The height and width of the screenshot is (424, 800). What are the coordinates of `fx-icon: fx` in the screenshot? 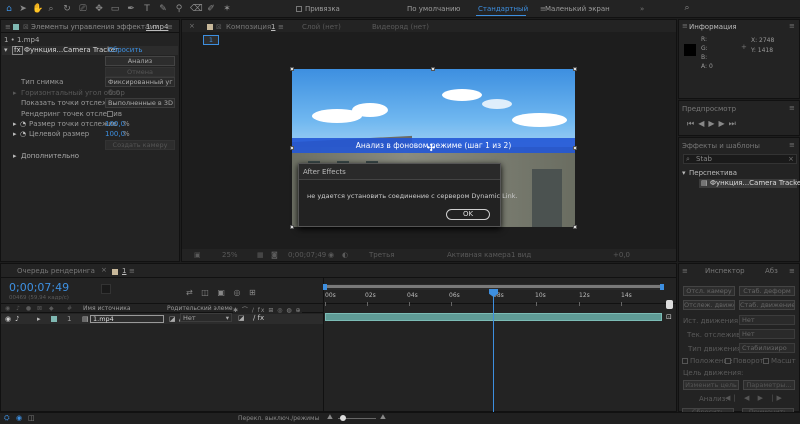 It's located at (17, 50).